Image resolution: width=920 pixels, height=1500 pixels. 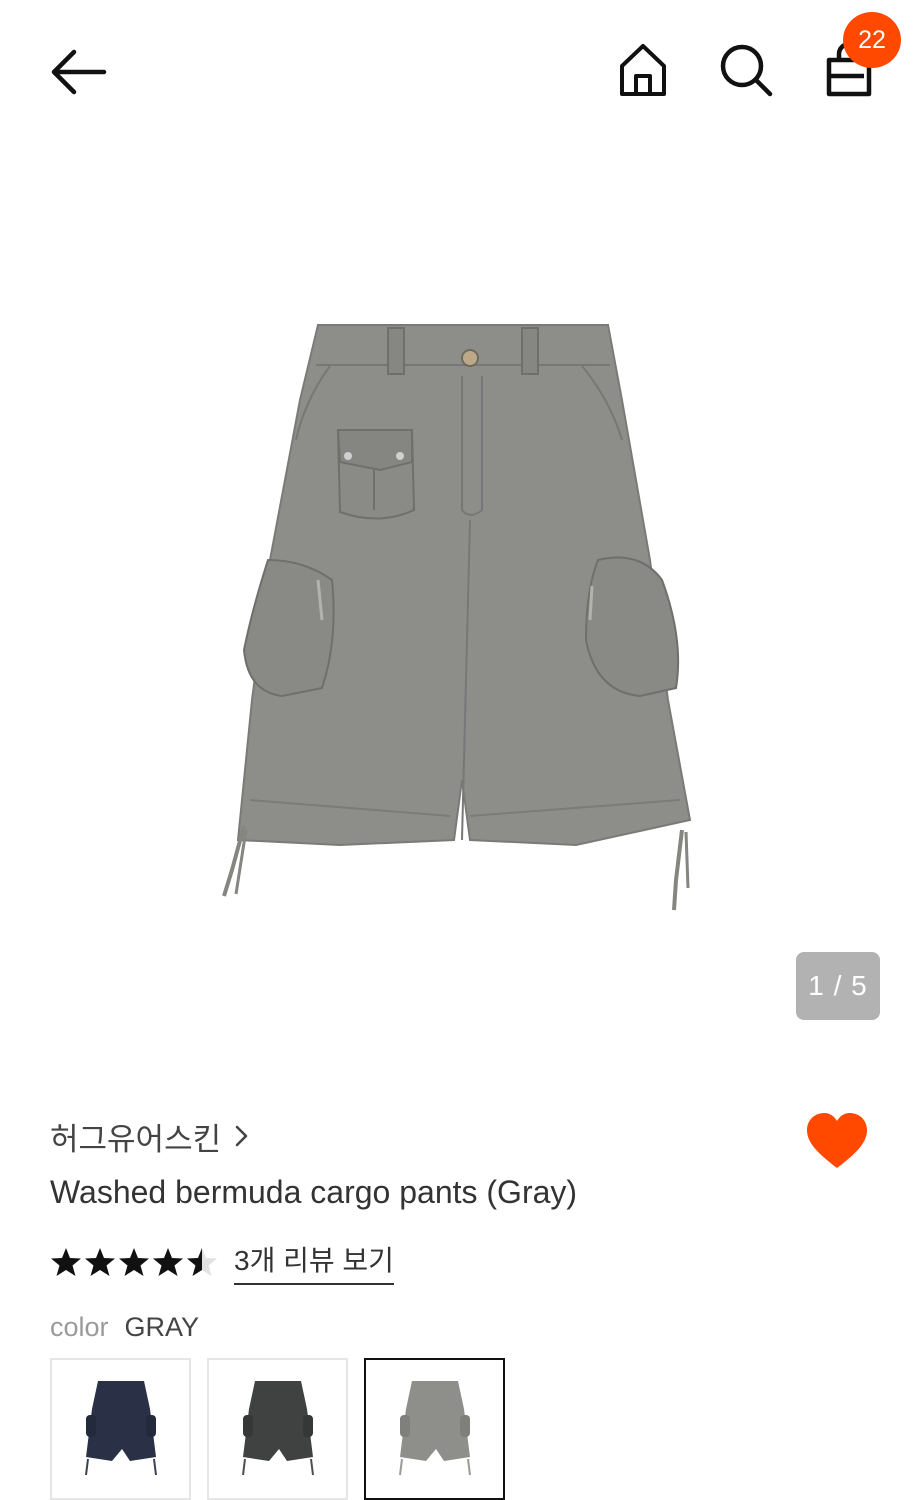 I want to click on color-swatches, so click(x=285, y=1429).